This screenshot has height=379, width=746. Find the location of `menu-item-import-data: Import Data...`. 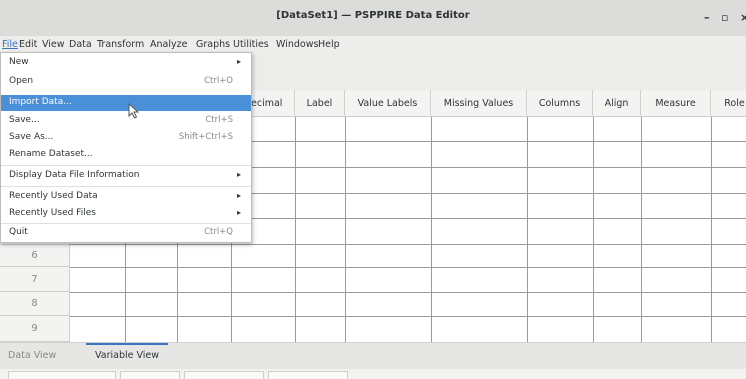

menu-item-import-data: Import Data... is located at coordinates (126, 103).